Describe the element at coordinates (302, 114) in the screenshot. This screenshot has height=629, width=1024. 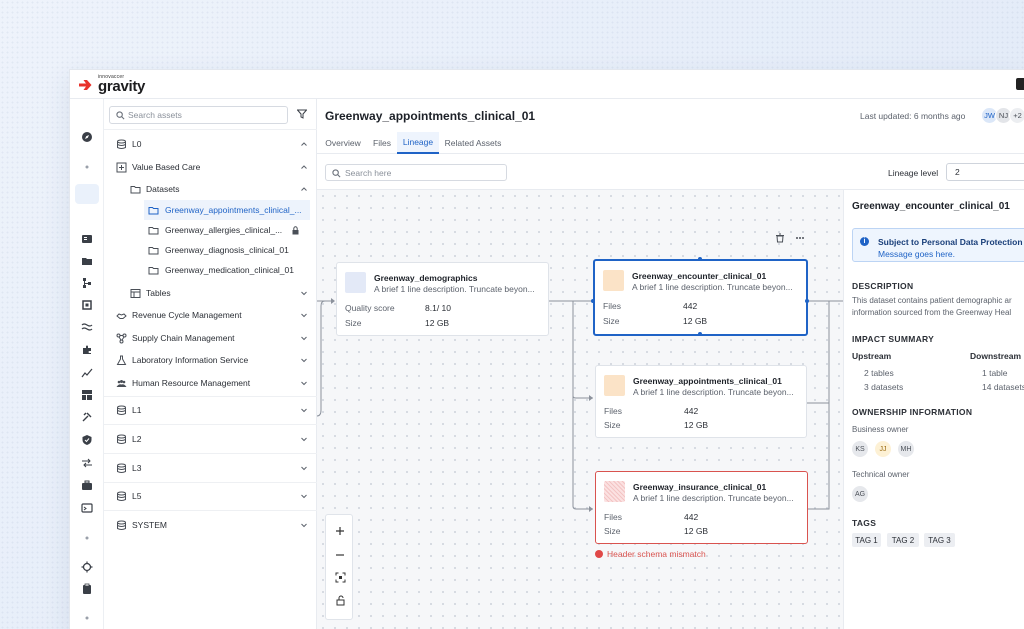
I see `filter-icon` at that location.